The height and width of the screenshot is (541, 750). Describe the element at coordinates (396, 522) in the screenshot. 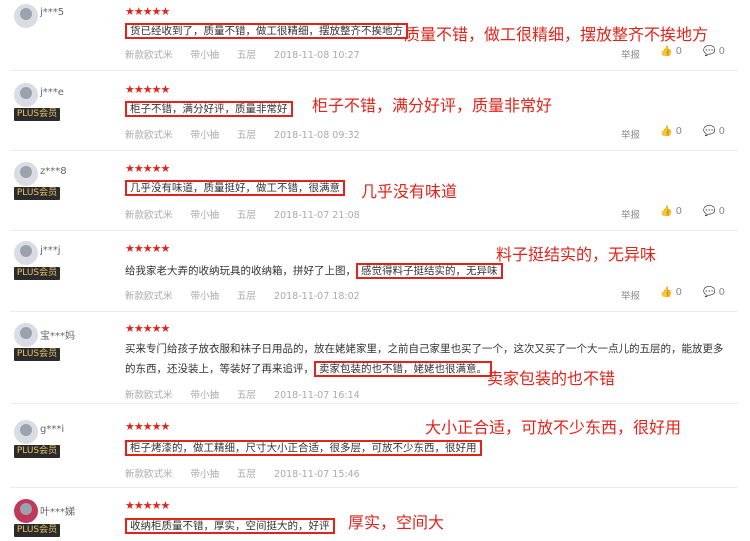

I see `annotation: 厚实，空间大` at that location.